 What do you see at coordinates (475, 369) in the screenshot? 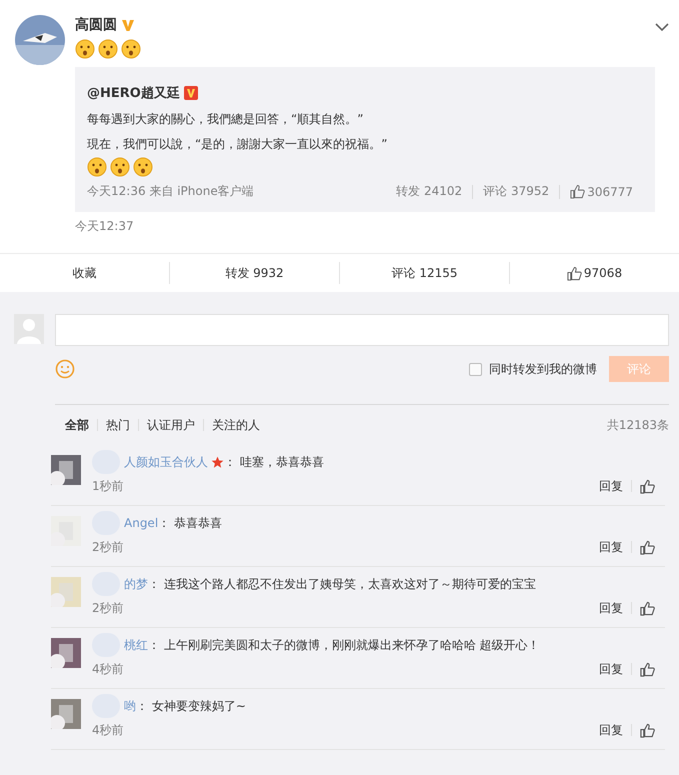
I see `checkbox` at bounding box center [475, 369].